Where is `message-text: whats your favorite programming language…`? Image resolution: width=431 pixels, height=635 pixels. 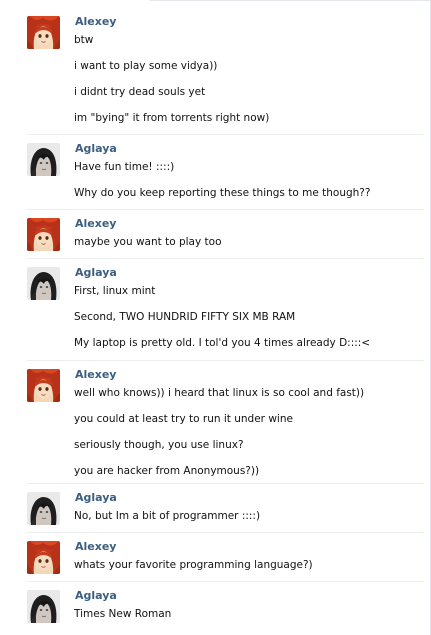
message-text: whats your favorite programming language… is located at coordinates (193, 565).